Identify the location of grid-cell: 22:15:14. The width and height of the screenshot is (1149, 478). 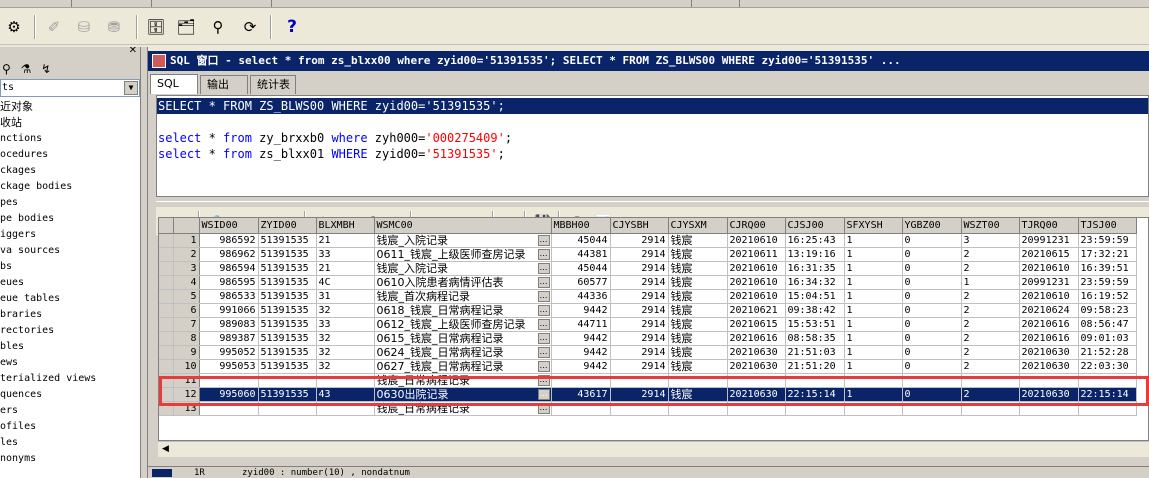
(1107, 394).